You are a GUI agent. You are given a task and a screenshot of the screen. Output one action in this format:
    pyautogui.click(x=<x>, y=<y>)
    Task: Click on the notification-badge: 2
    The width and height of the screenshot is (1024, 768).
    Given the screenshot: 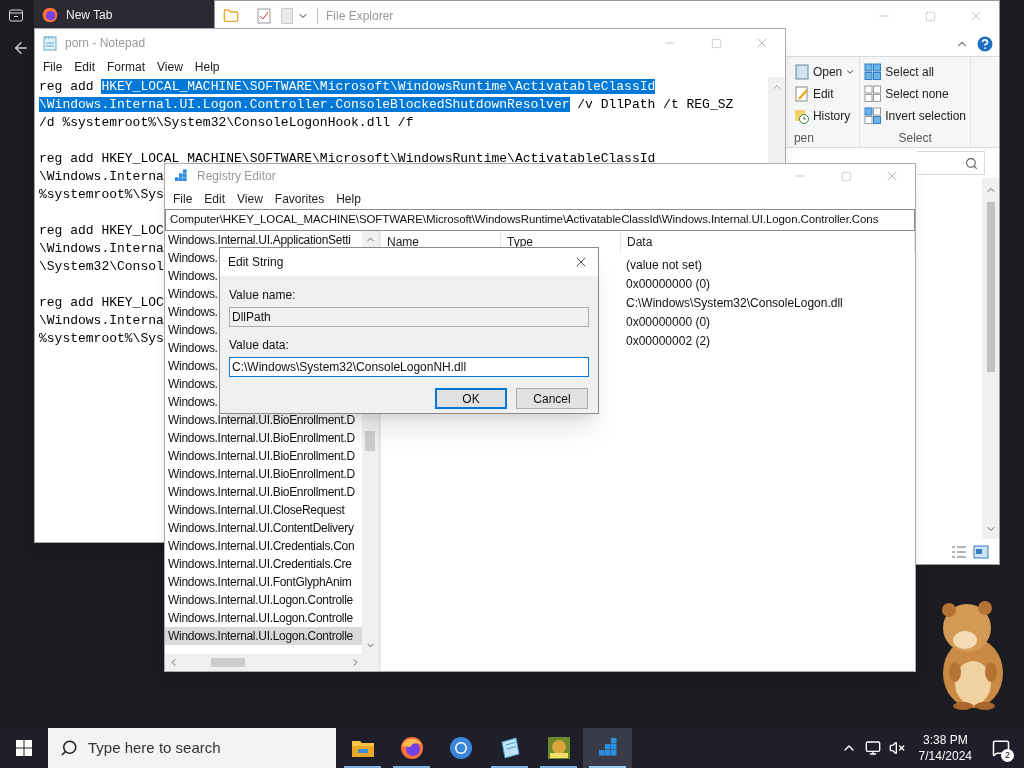 What is the action you would take?
    pyautogui.click(x=1007, y=755)
    